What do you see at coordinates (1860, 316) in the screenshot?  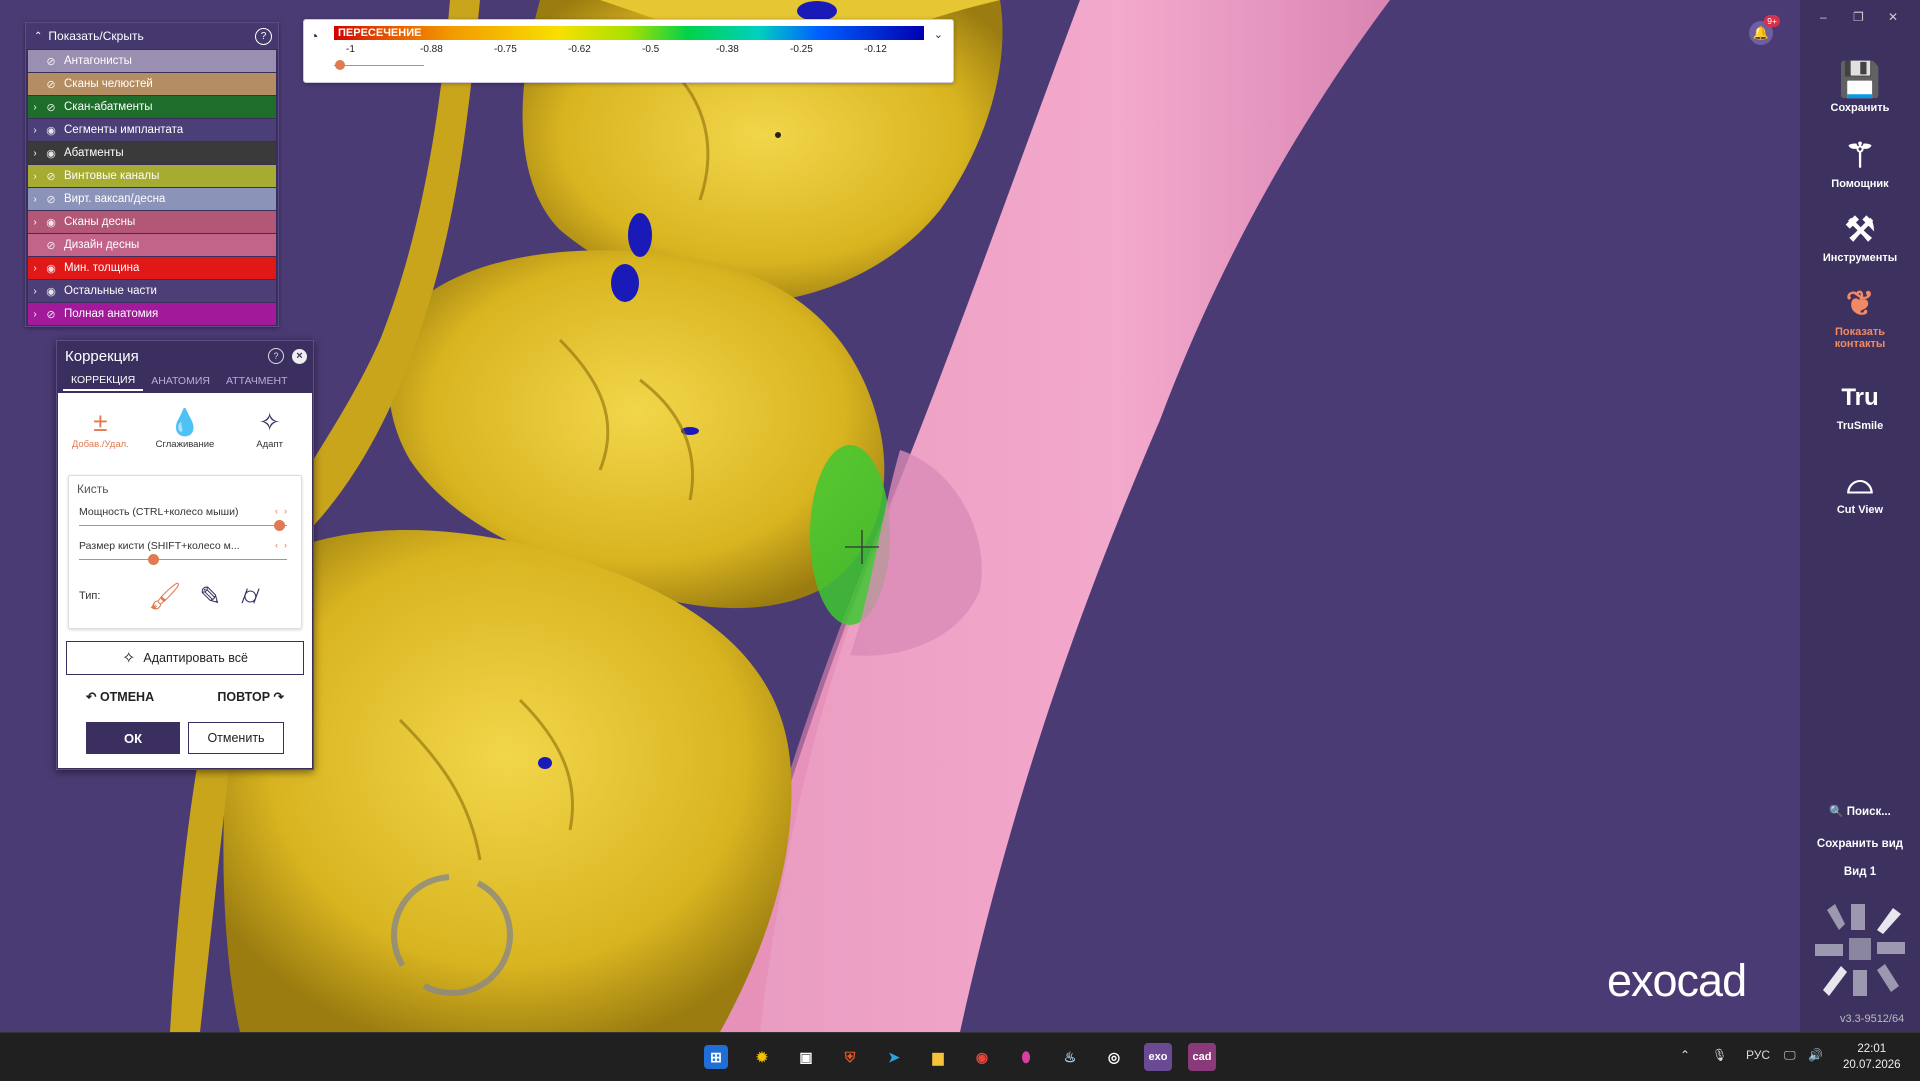 I see `show-contacts-button: ❦ Показать контакты` at bounding box center [1860, 316].